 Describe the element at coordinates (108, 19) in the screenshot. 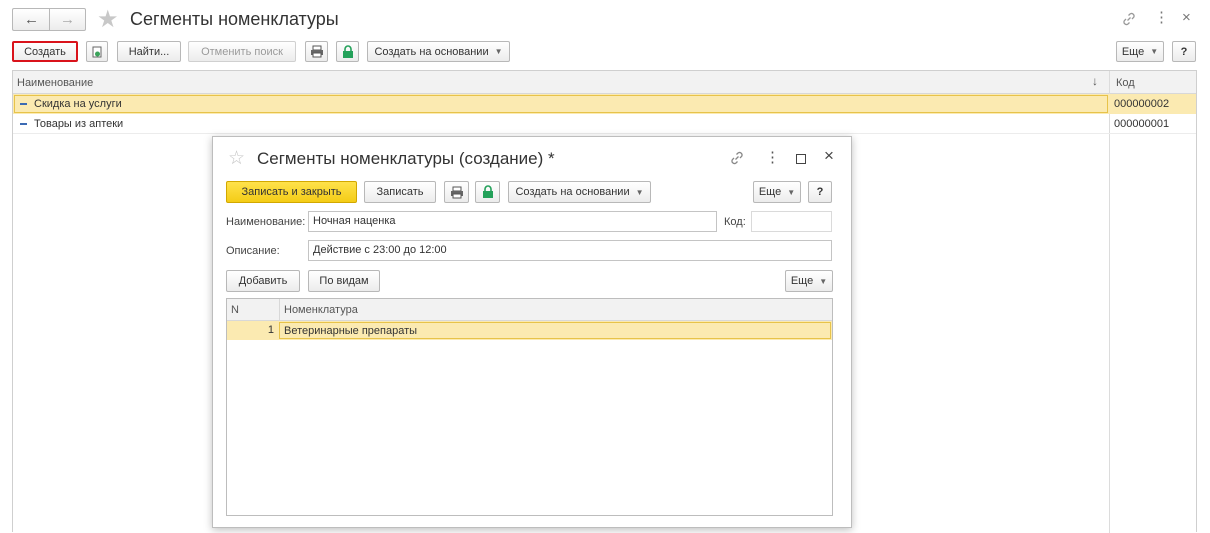

I see `favorite-star-icon: ★` at that location.